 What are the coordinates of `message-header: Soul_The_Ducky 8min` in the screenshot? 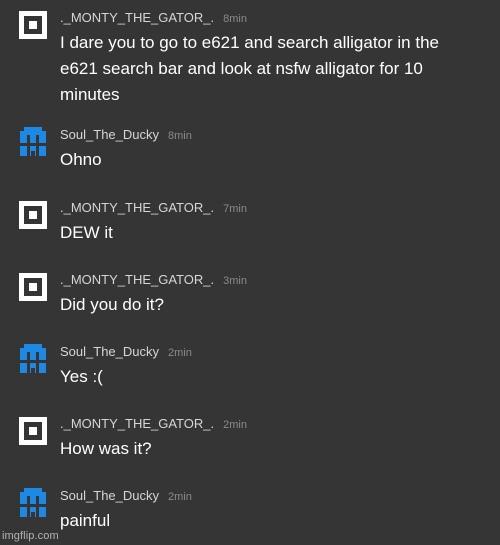 It's located at (126, 135).